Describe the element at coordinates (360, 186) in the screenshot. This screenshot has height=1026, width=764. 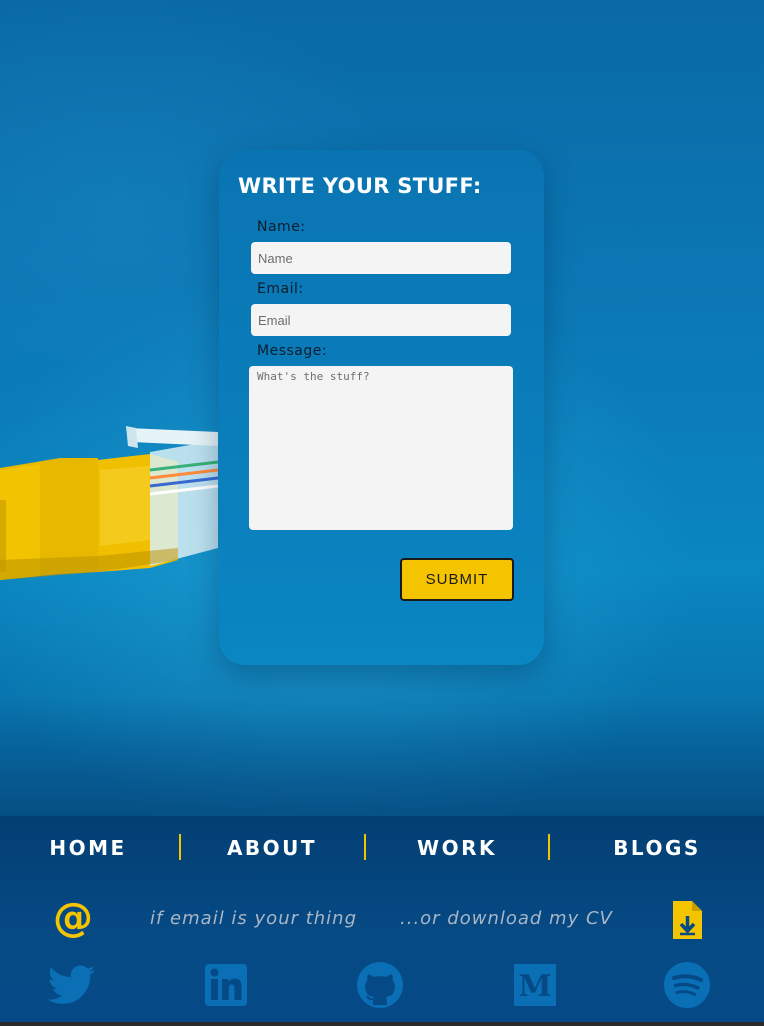
I see `form-title: WRITE YOUR STUFF:` at that location.